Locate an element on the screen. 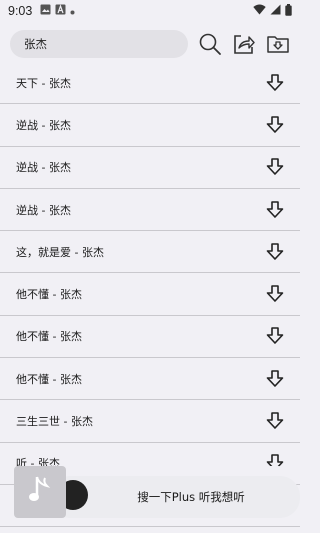 The image size is (320, 533). now-playing-text: 搜一下Plus 听我想听 is located at coordinates (191, 497).